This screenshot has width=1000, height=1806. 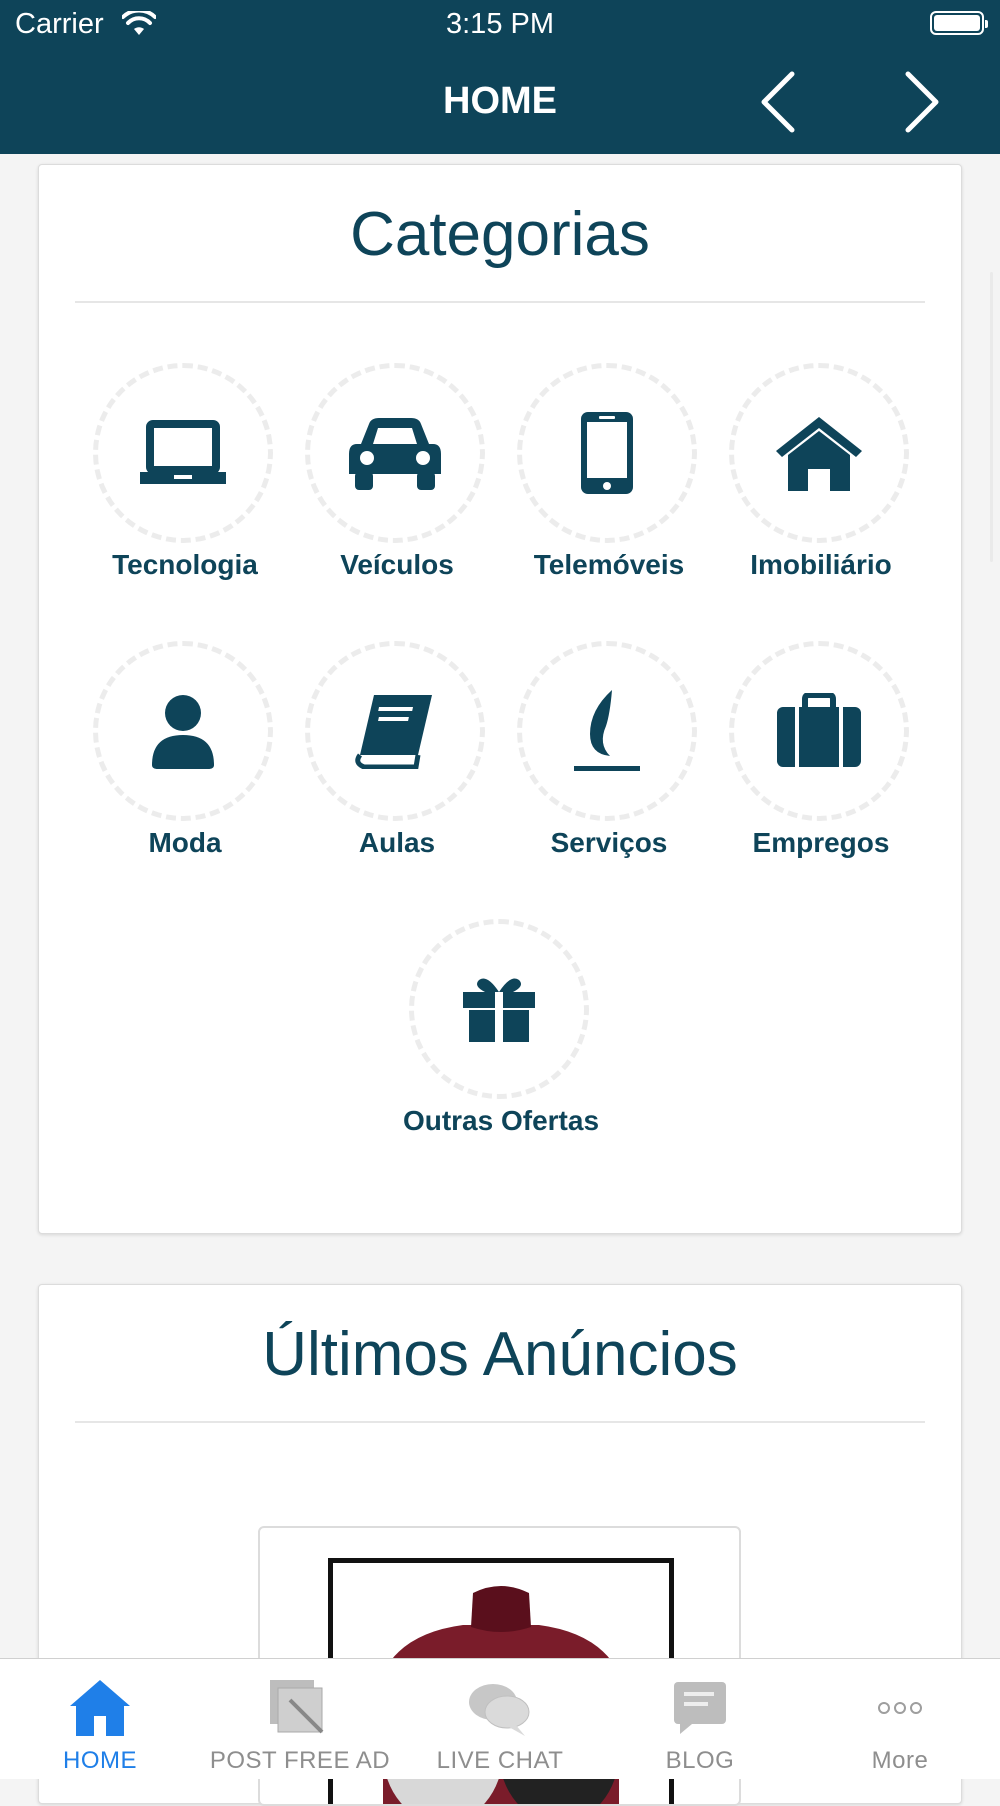 What do you see at coordinates (821, 564) in the screenshot?
I see `category-label: Imobiliário` at bounding box center [821, 564].